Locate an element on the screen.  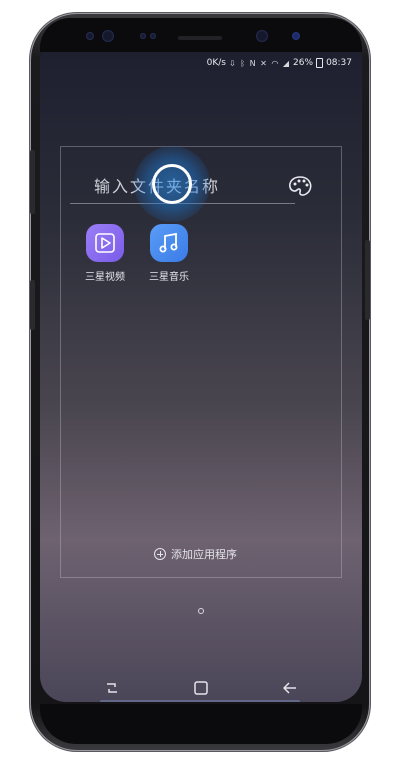
volume-button is located at coordinates (32, 305).